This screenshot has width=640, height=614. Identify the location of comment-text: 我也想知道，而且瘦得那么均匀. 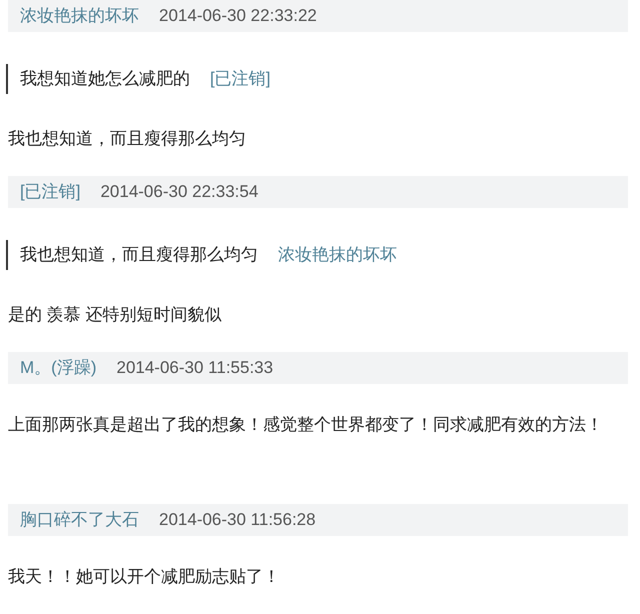
(127, 139).